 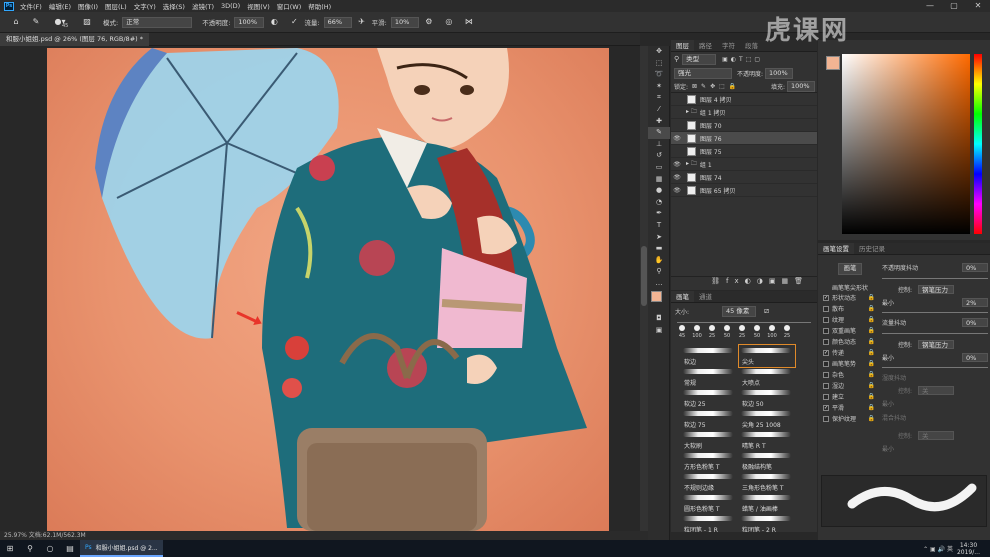 I want to click on lasso-tool-icon: ➰, so click(x=659, y=75).